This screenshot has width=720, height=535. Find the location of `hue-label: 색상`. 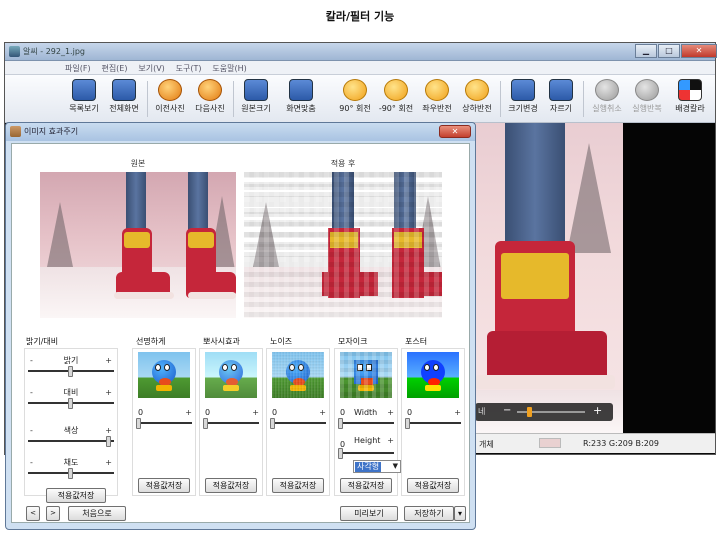

hue-label: 색상 is located at coordinates (71, 430).